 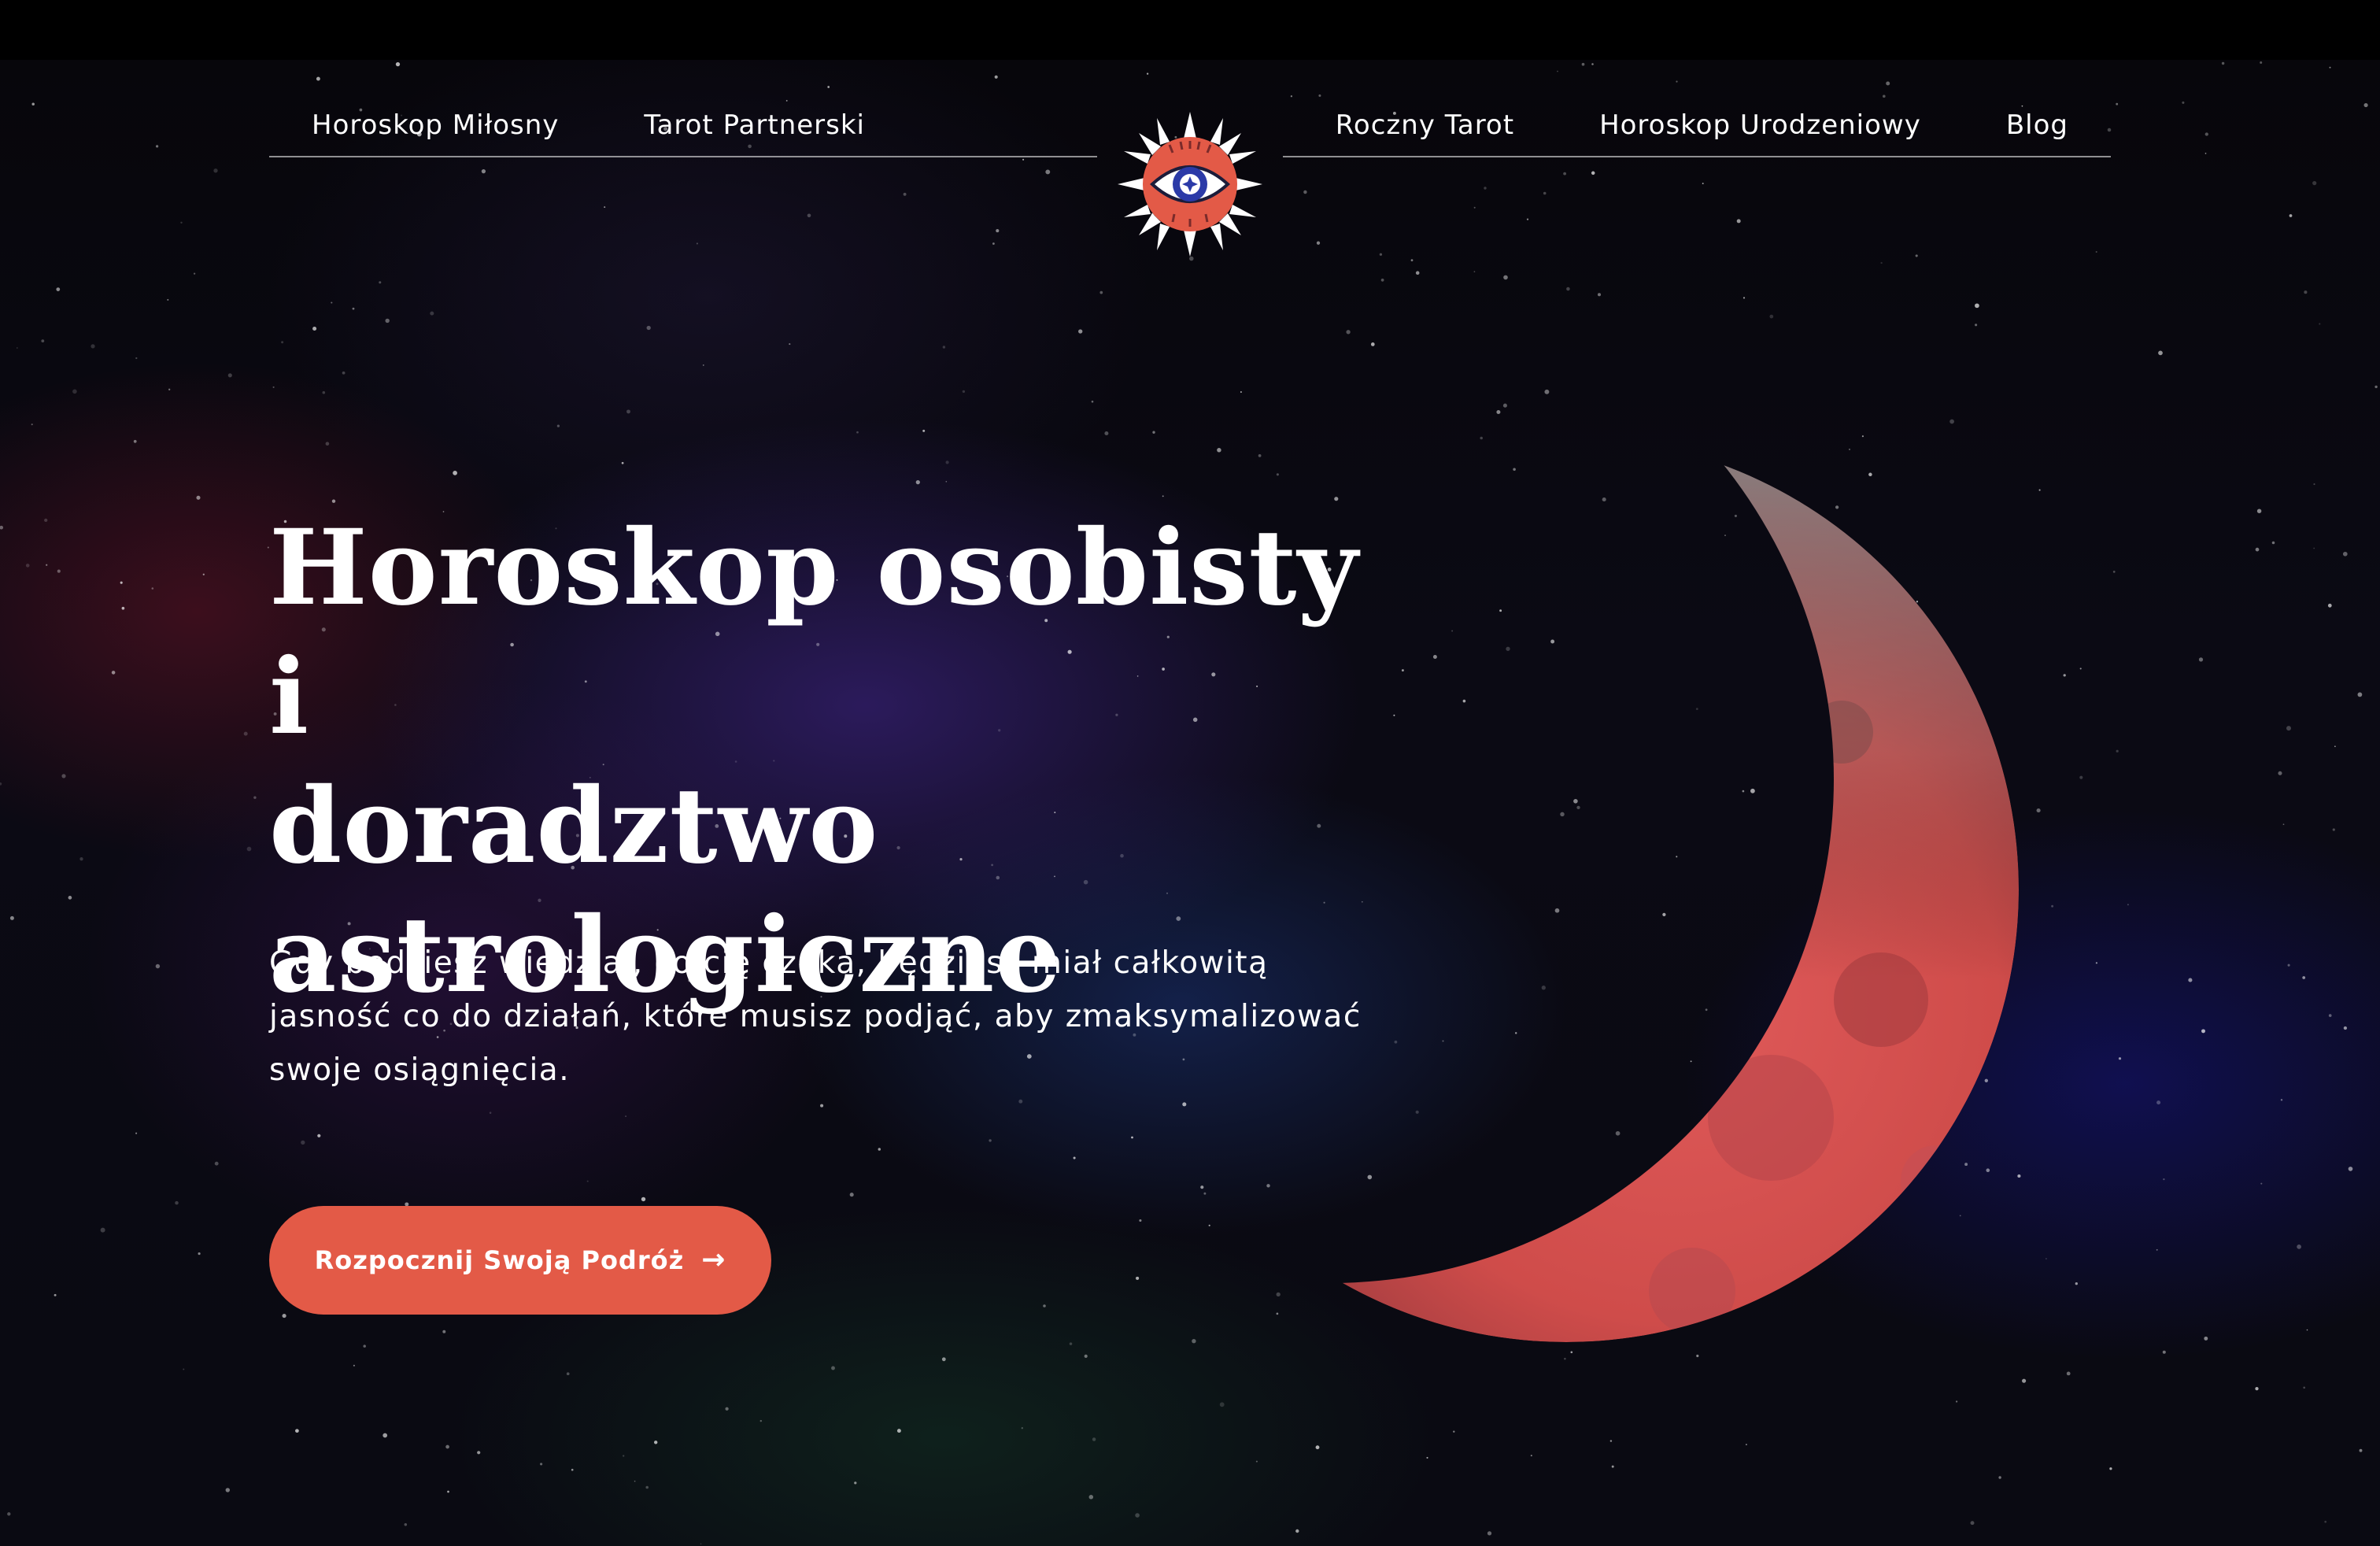 I want to click on nav-link-tarot-partnerski: Tarot Partnerski, so click(x=754, y=125).